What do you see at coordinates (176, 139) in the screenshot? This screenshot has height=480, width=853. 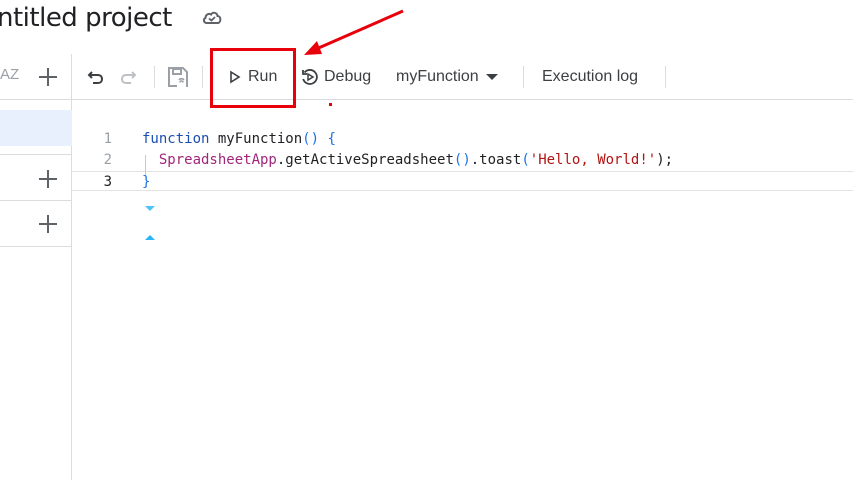 I see `code-token: function` at bounding box center [176, 139].